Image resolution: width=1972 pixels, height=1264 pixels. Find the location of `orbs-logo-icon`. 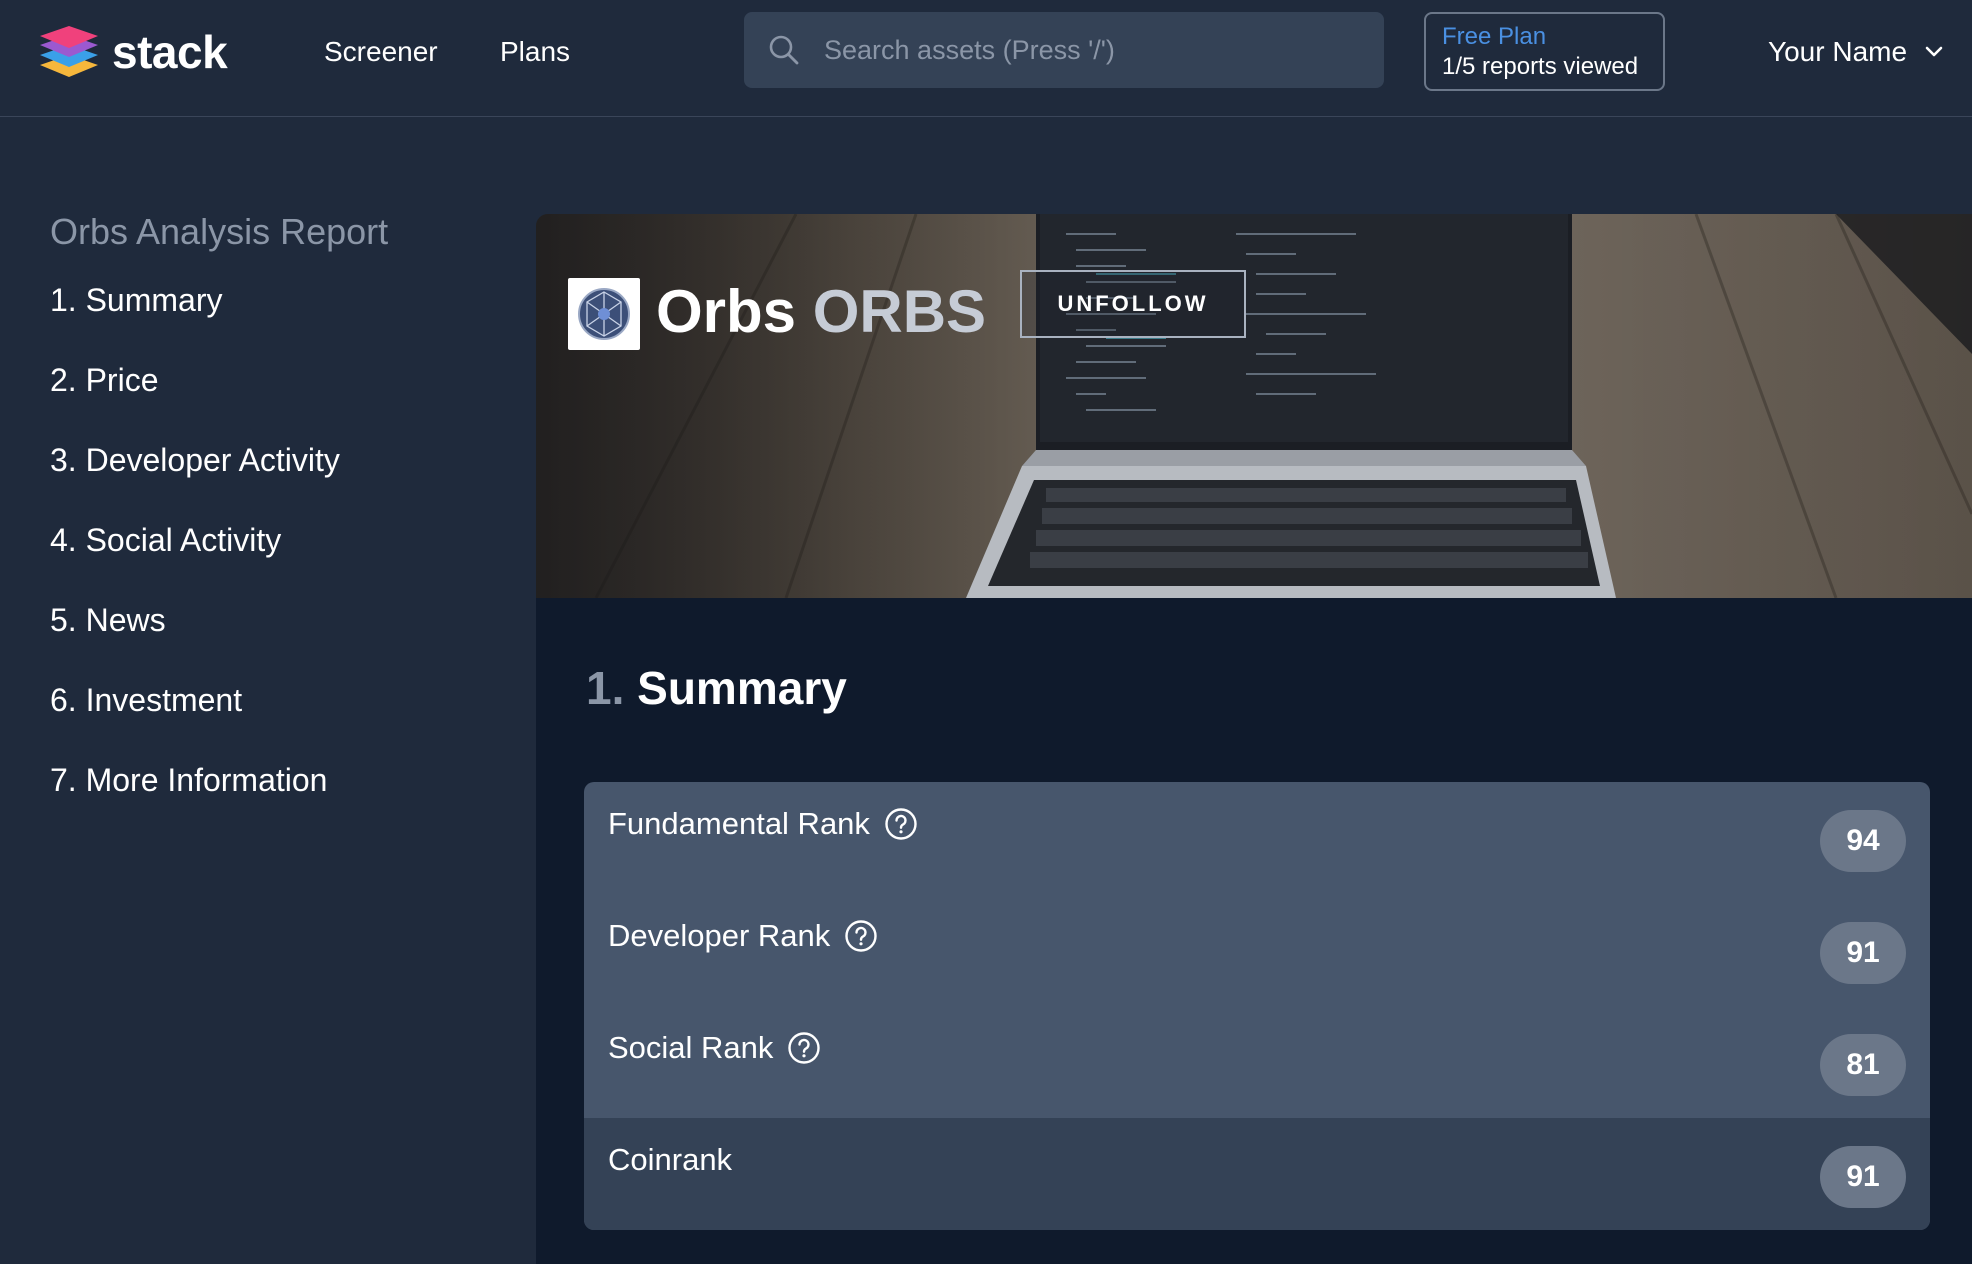

orbs-logo-icon is located at coordinates (604, 314).